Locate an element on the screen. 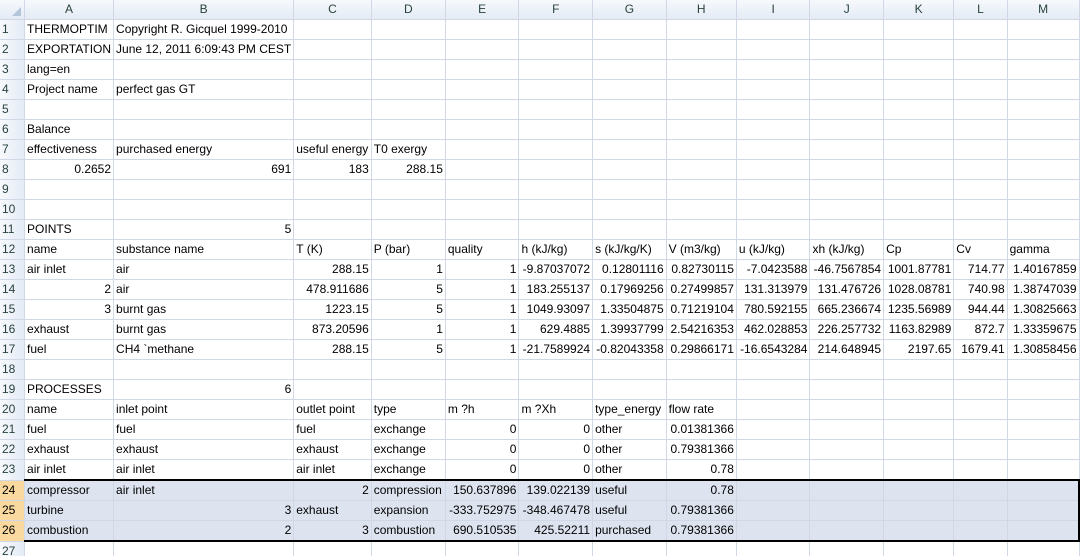  cell-k12: Cp is located at coordinates (919, 249).